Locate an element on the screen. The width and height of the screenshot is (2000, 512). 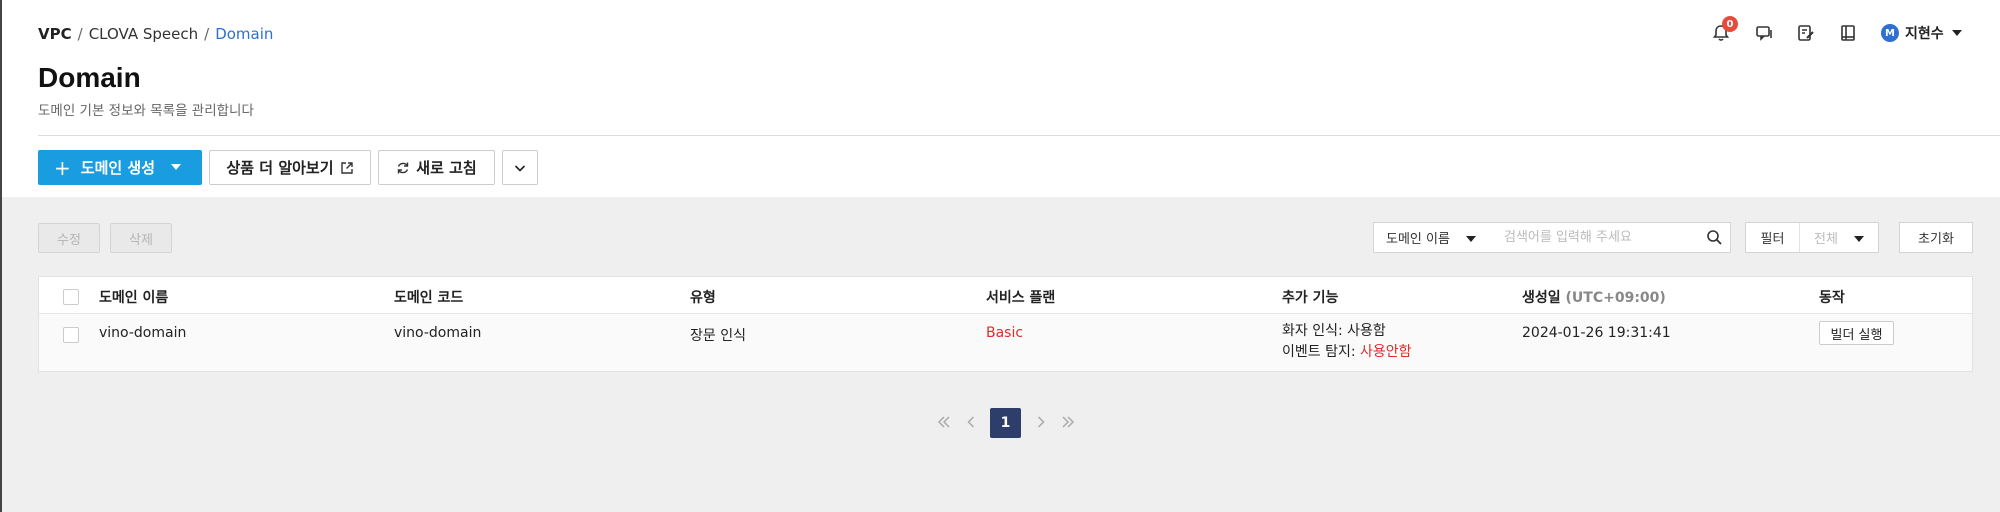
column-header-name: 도메인 이름 is located at coordinates (133, 297).